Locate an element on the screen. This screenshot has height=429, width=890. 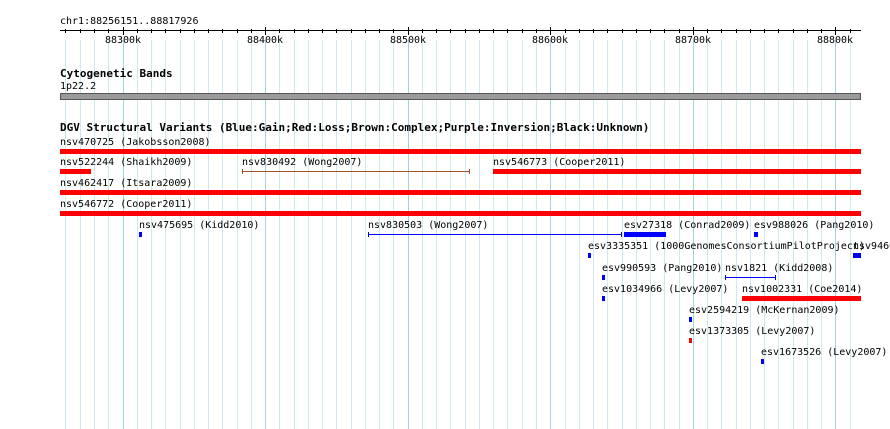
variant-glyph-nsv546772 is located at coordinates (460, 213).